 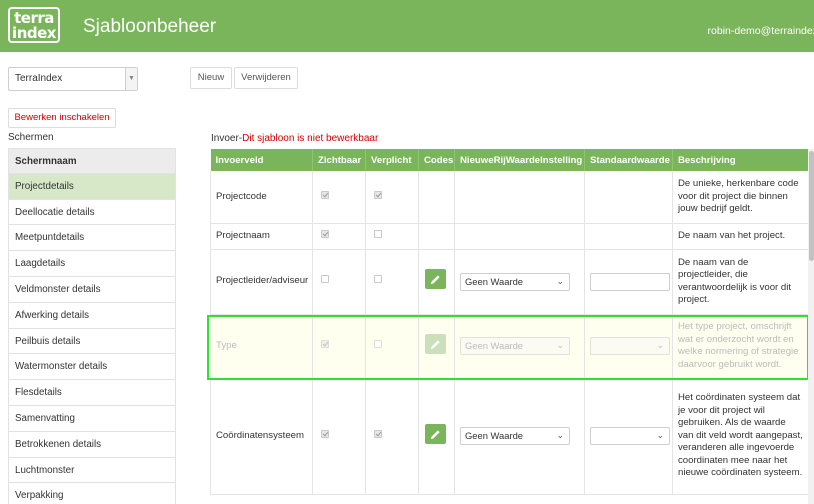 I want to click on column-header-zichtbaar: Zichtbaar, so click(x=339, y=160).